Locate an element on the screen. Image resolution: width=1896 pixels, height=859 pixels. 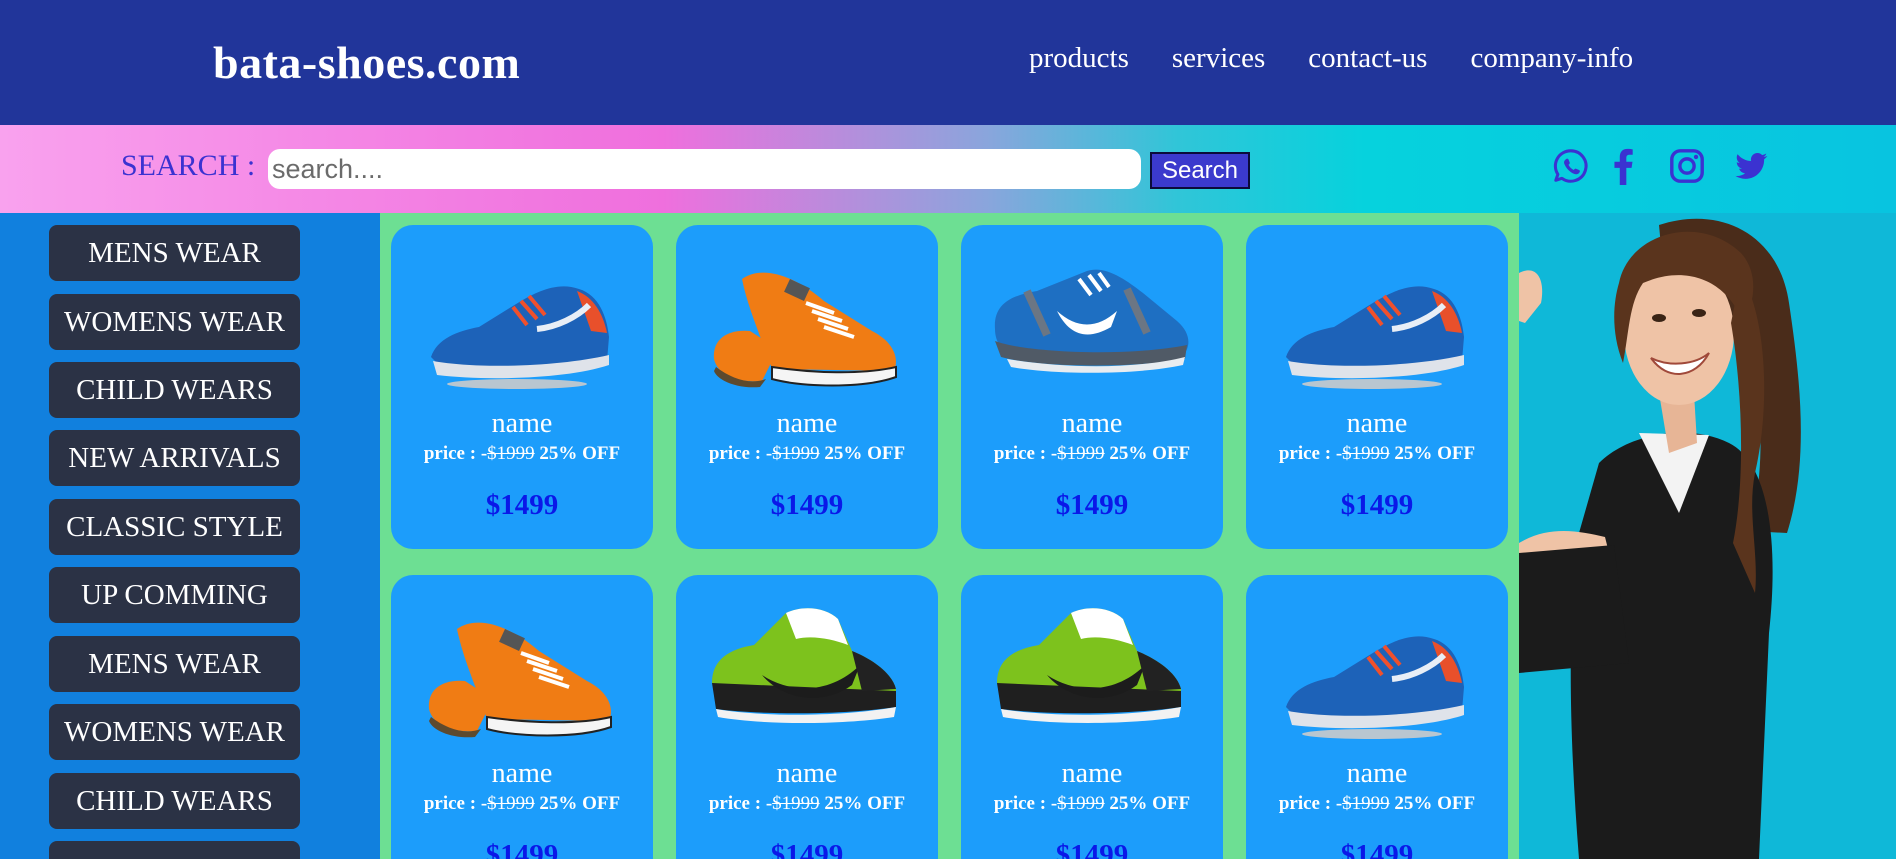
search-button: Search is located at coordinates (1200, 170).